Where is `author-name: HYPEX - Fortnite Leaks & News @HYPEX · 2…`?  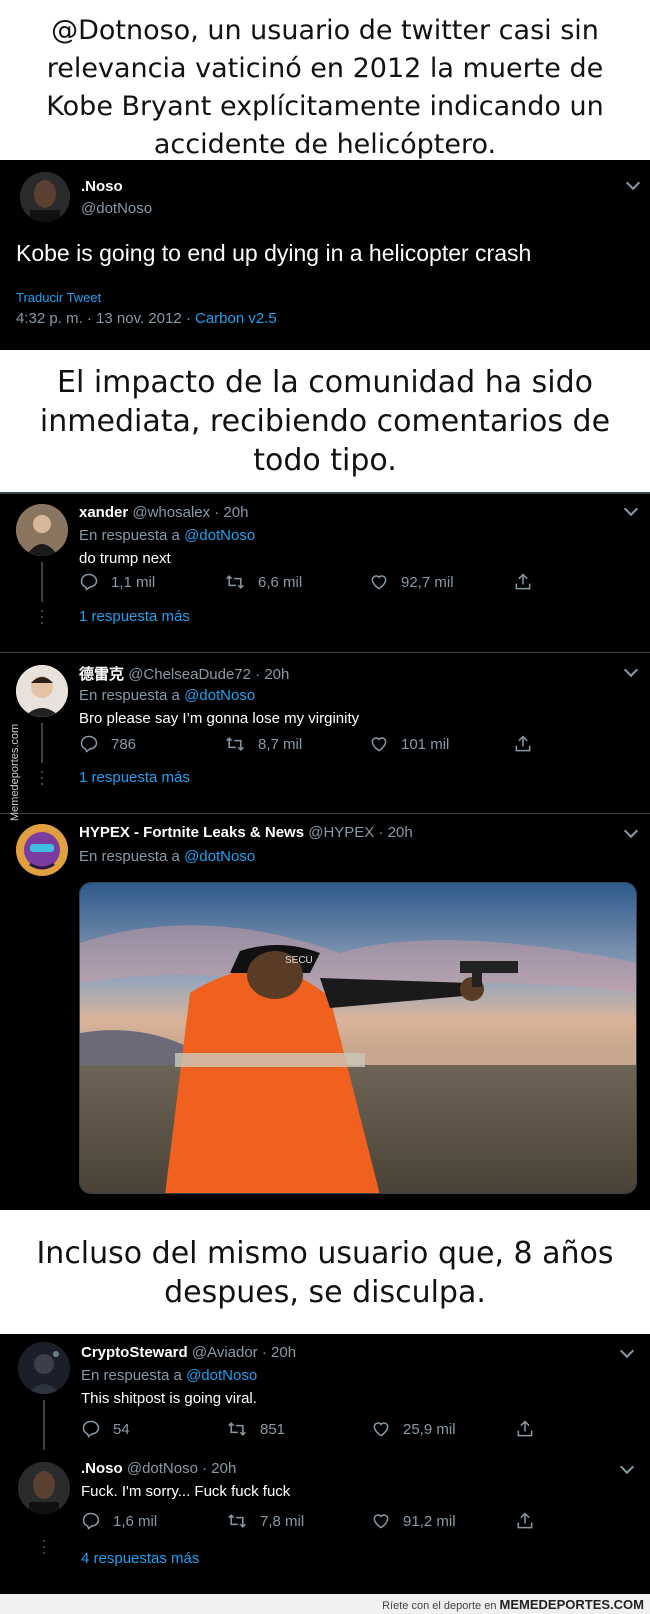
author-name: HYPEX - Fortnite Leaks & News @HYPEX · 2… is located at coordinates (246, 832).